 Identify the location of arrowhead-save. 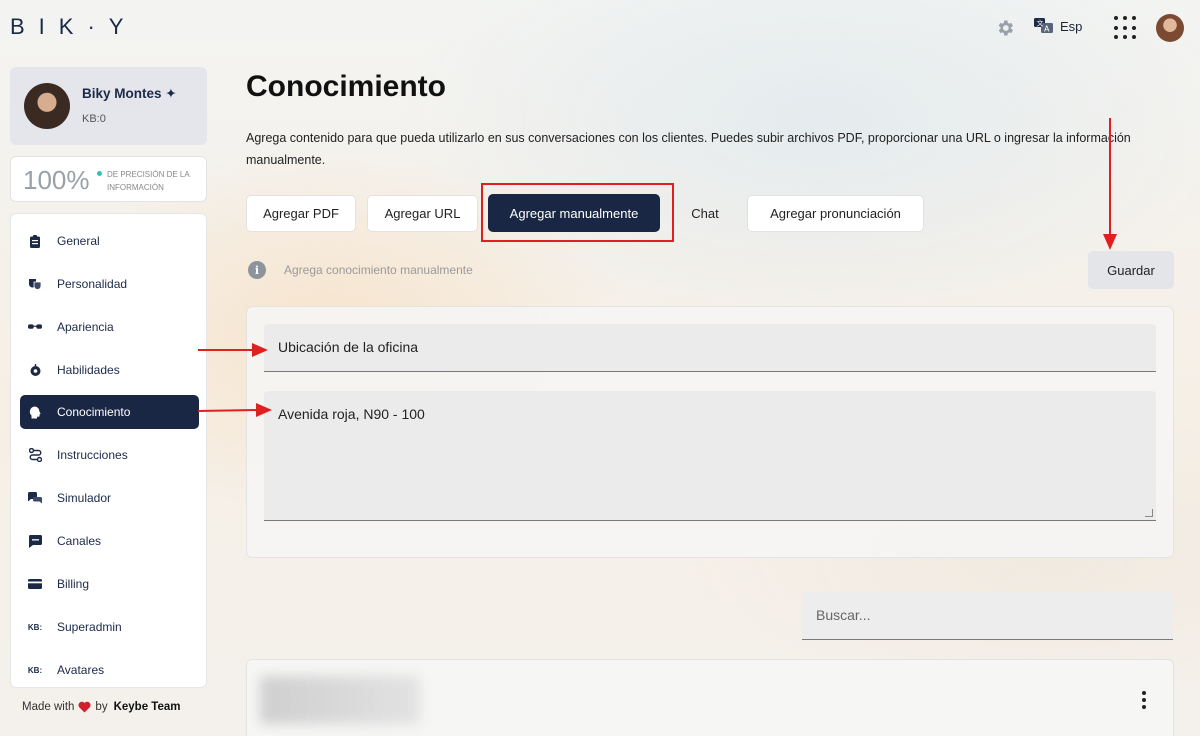
(1110, 242).